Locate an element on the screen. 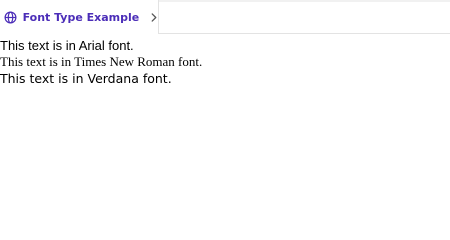  browser-tab-bar: Font Type Example is located at coordinates (225, 17).